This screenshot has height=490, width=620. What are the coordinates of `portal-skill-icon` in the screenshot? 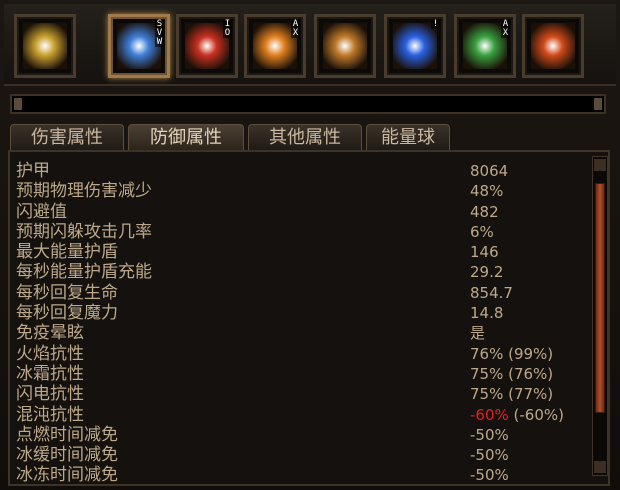 It's located at (415, 46).